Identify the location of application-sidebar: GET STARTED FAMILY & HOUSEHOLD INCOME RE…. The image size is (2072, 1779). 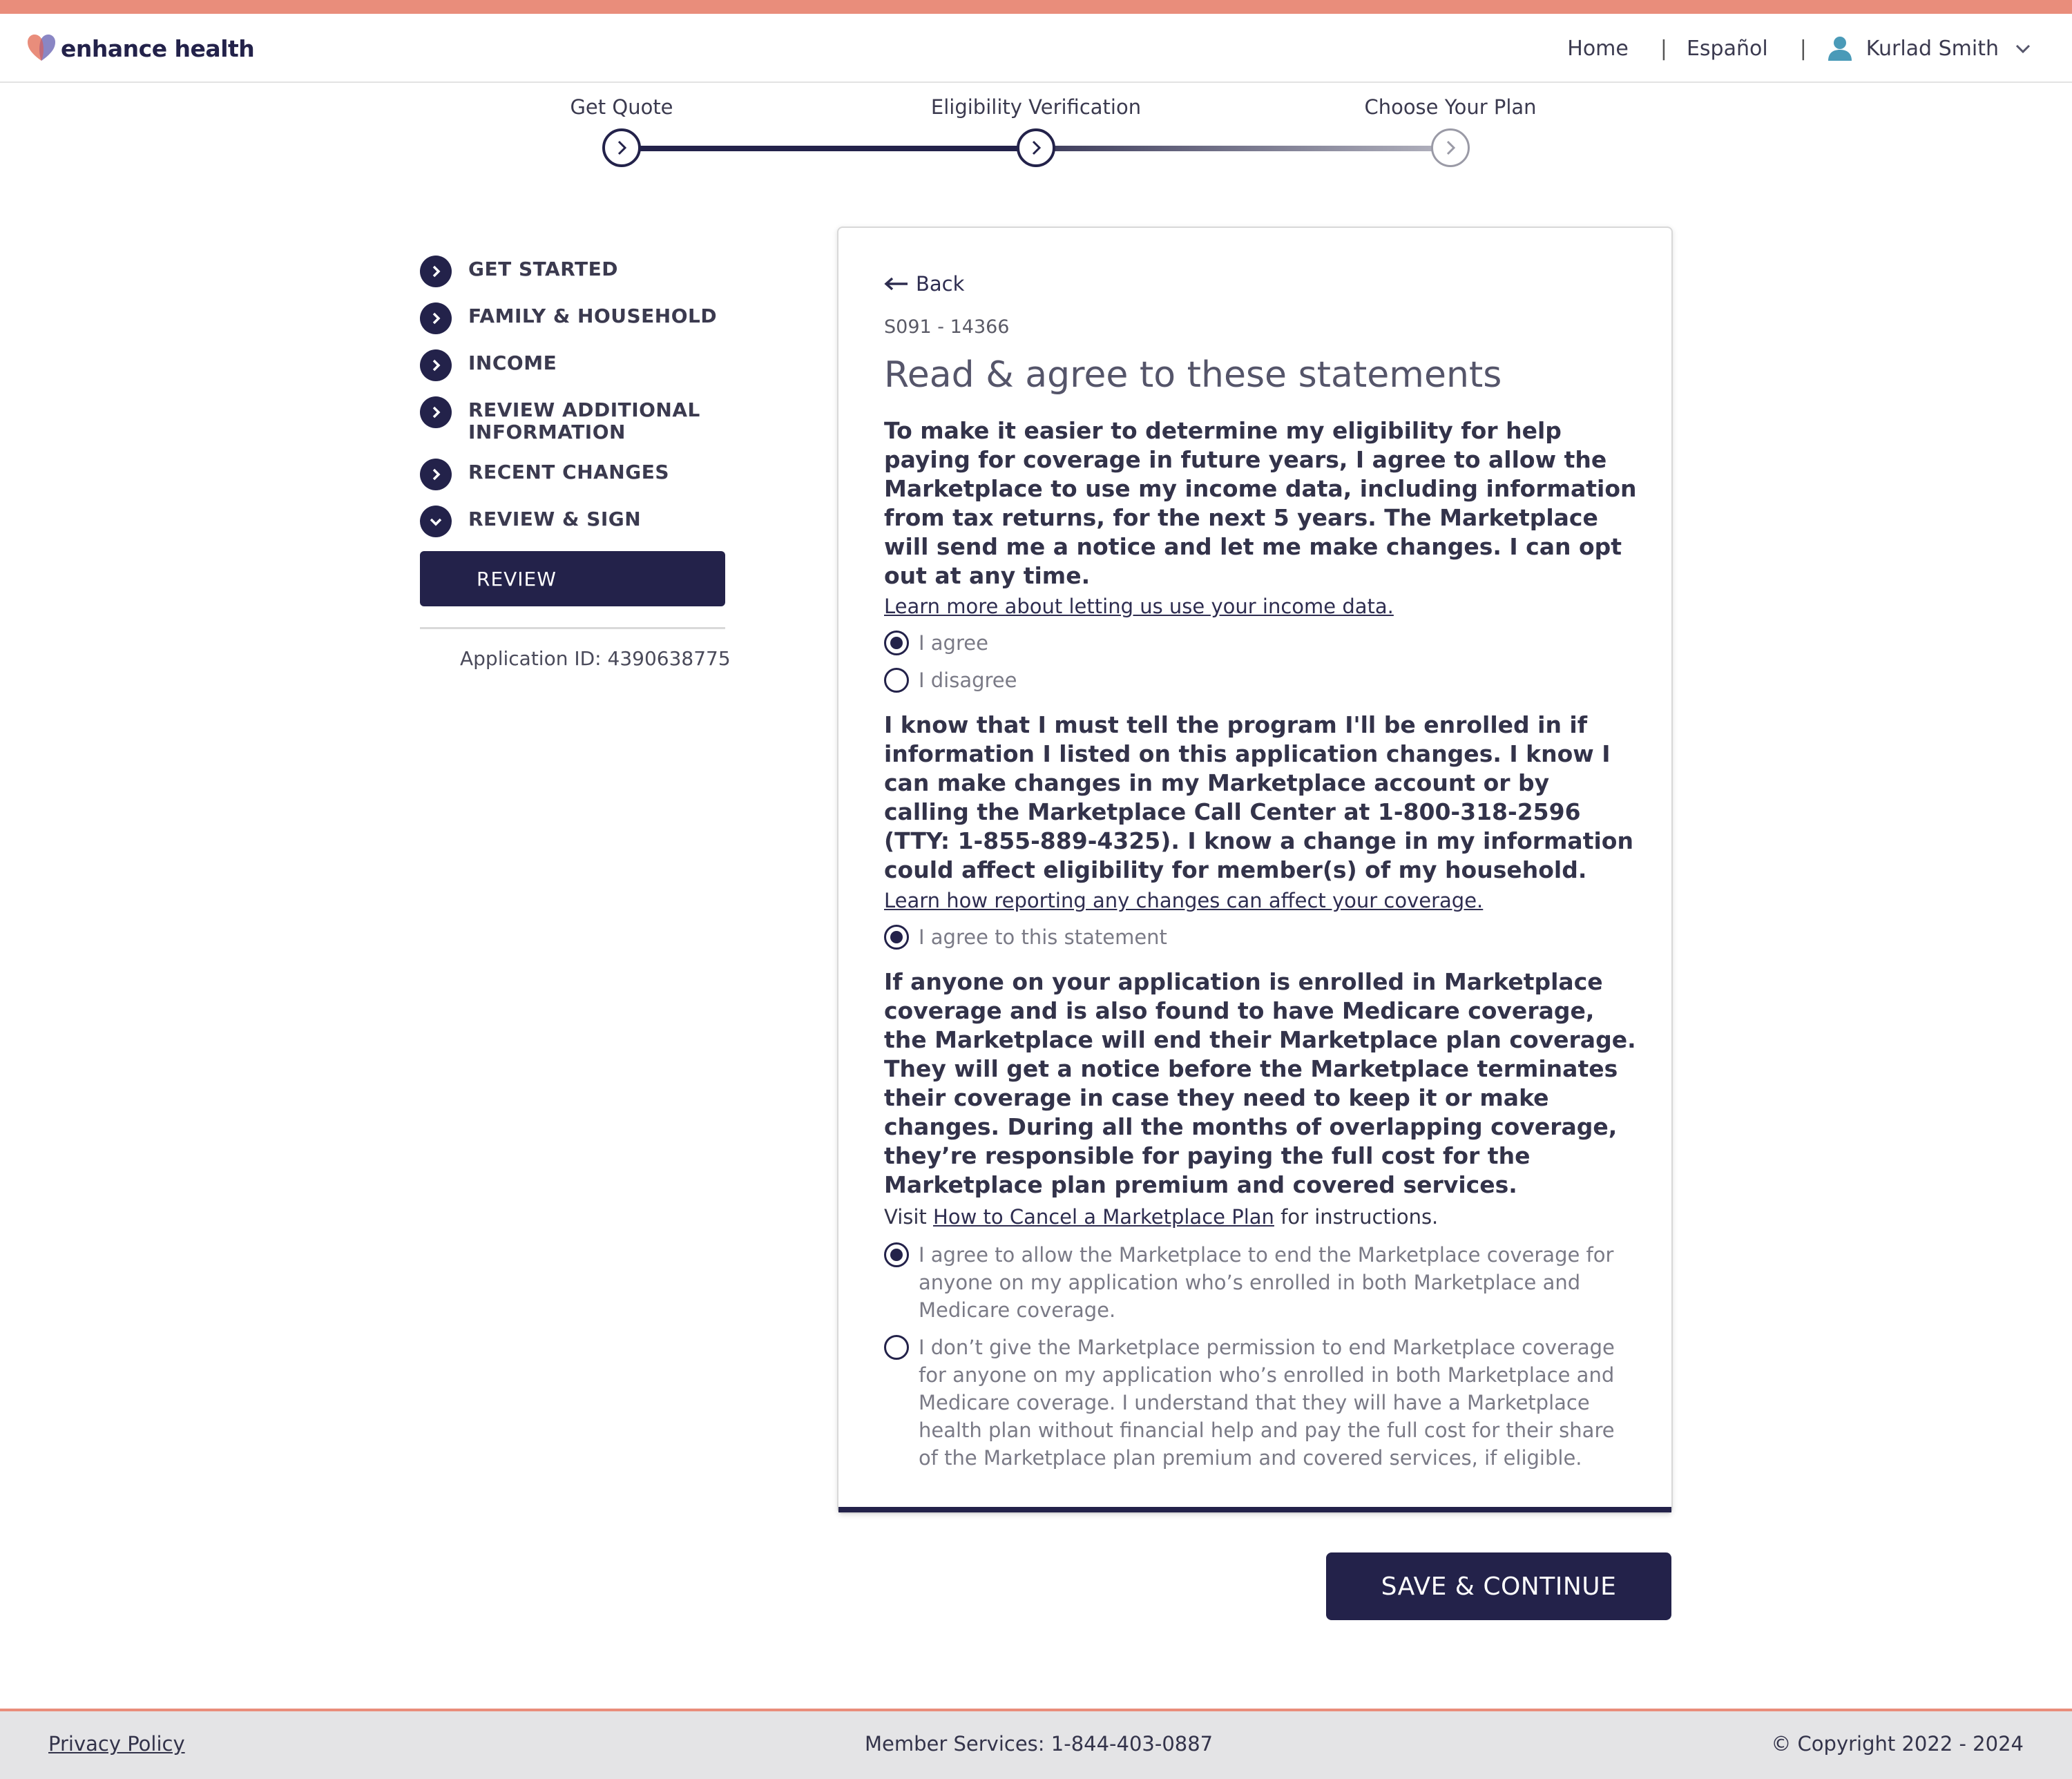
(582, 463).